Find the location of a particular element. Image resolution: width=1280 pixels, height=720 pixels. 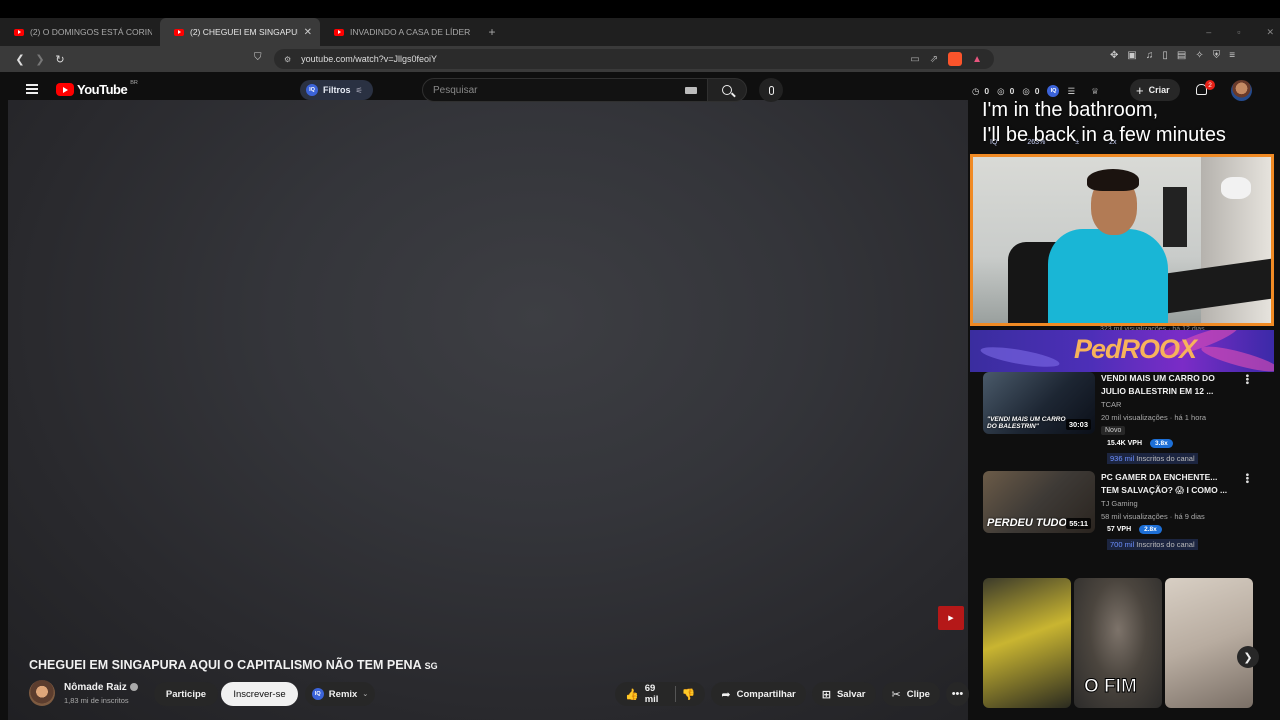

brave-rewards-icon: ▲ is located at coordinates (977, 59).